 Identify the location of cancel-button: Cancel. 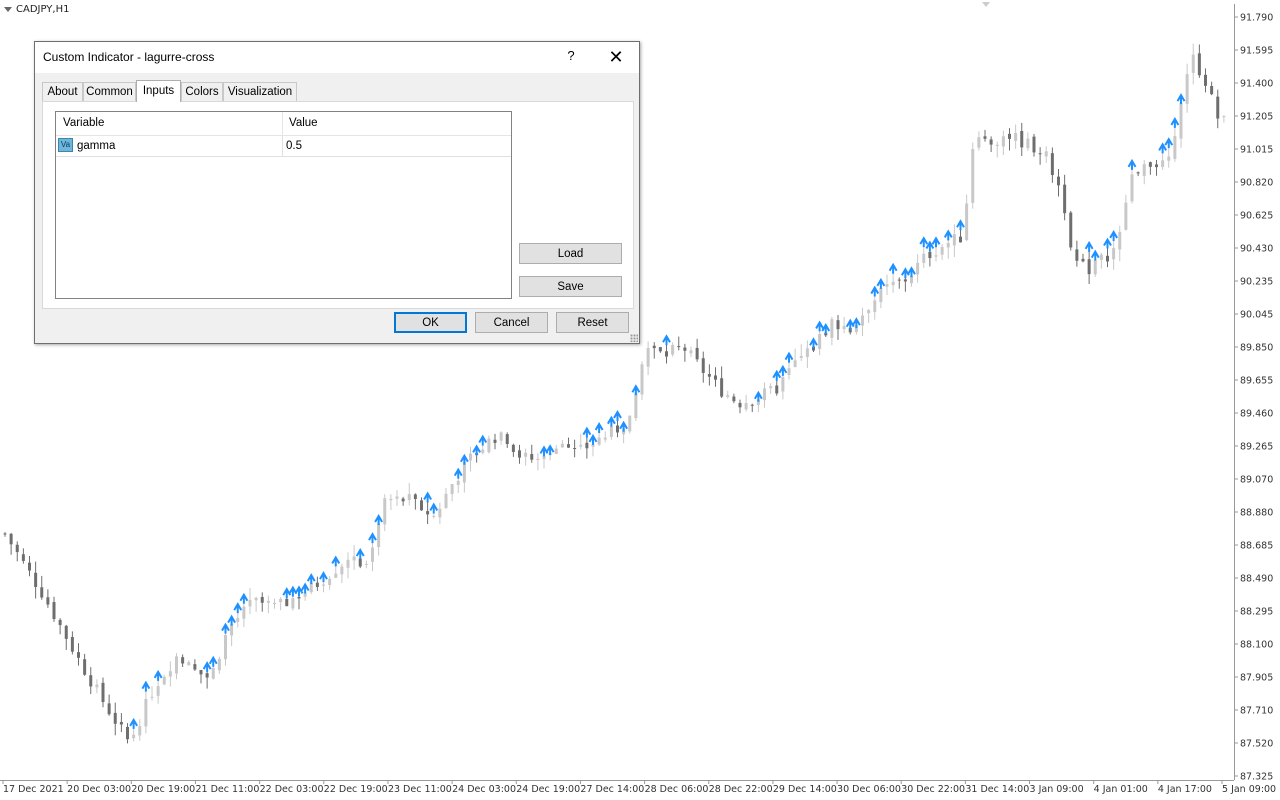
(511, 322).